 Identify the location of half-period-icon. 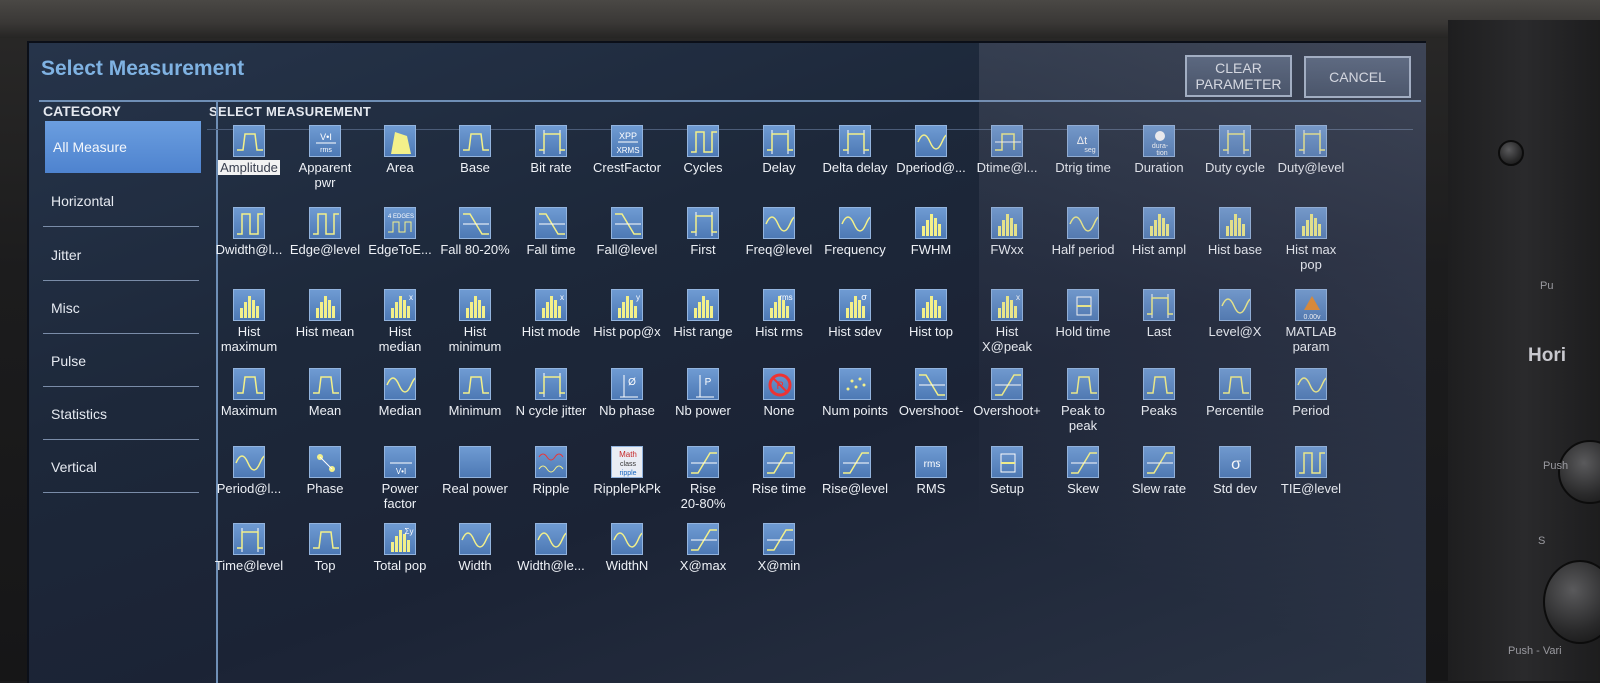
(1083, 223).